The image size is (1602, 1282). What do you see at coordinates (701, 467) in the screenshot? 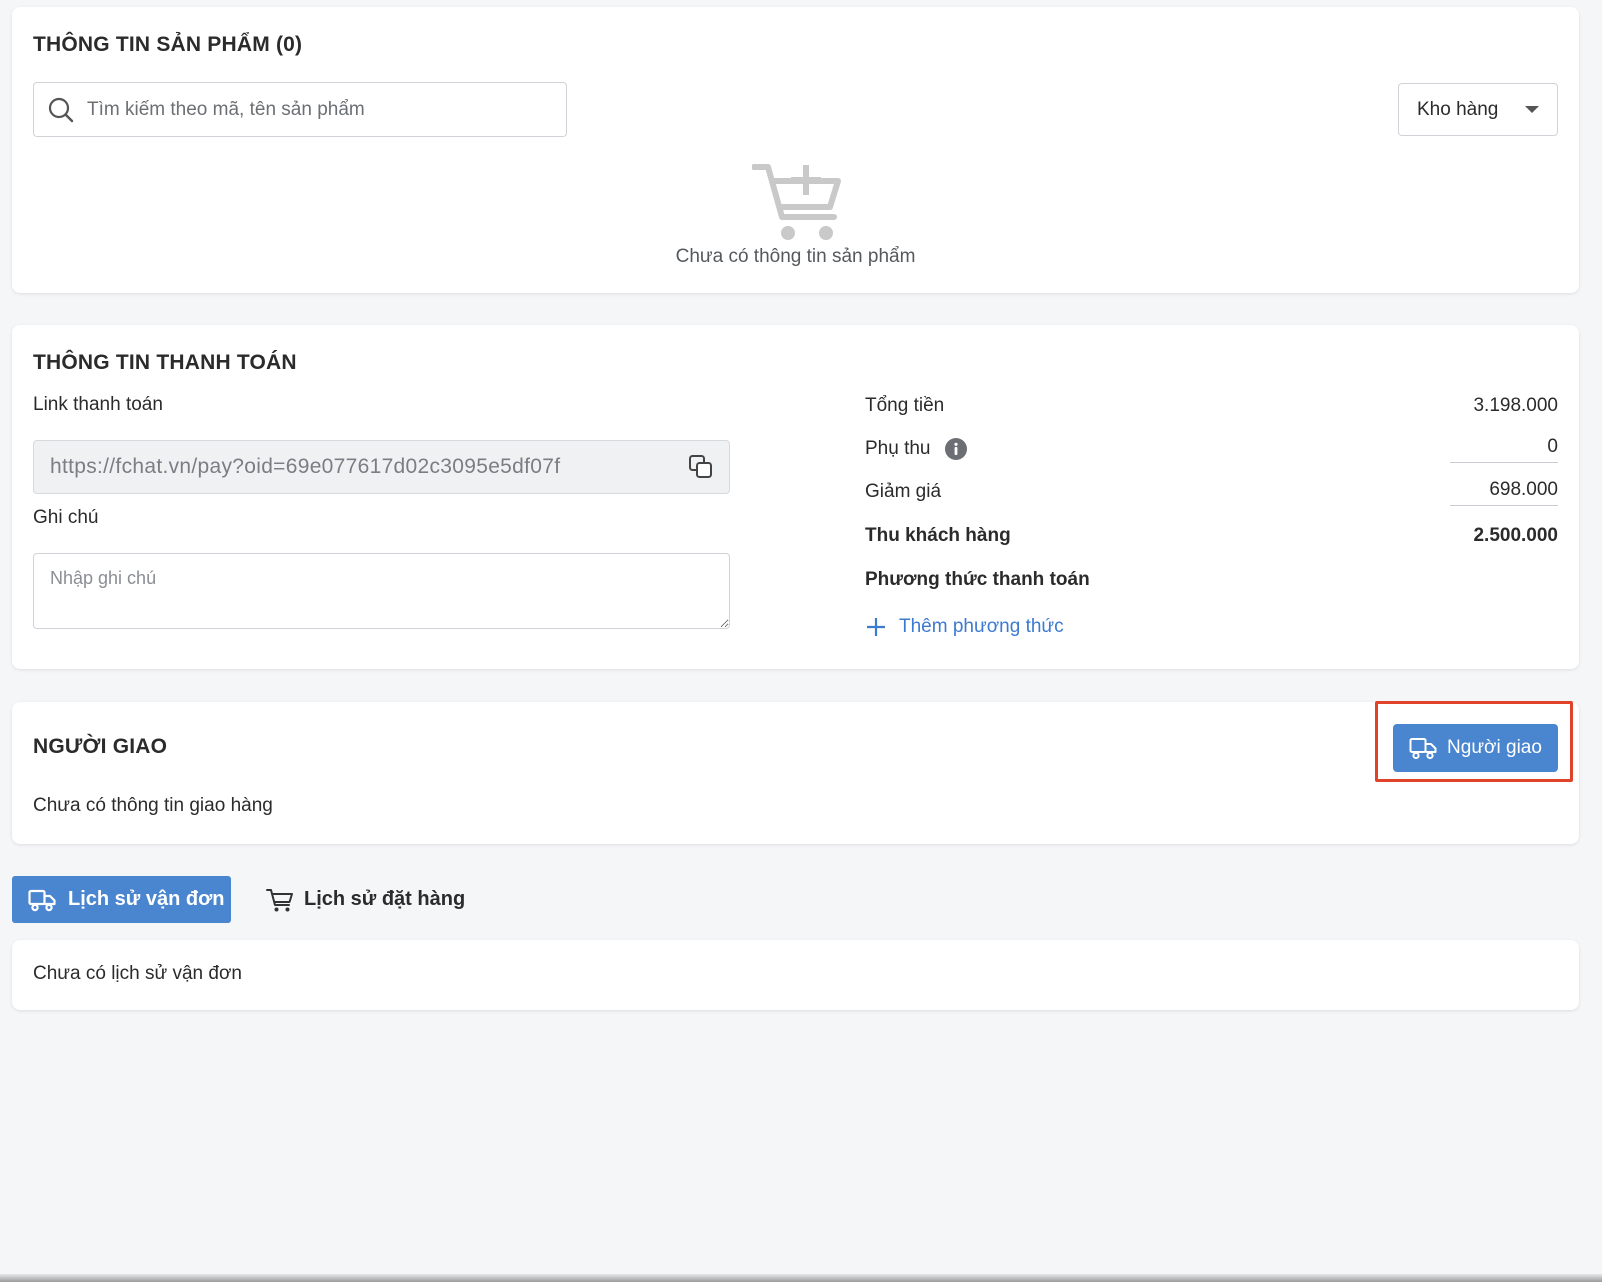
I see `copy-icon` at bounding box center [701, 467].